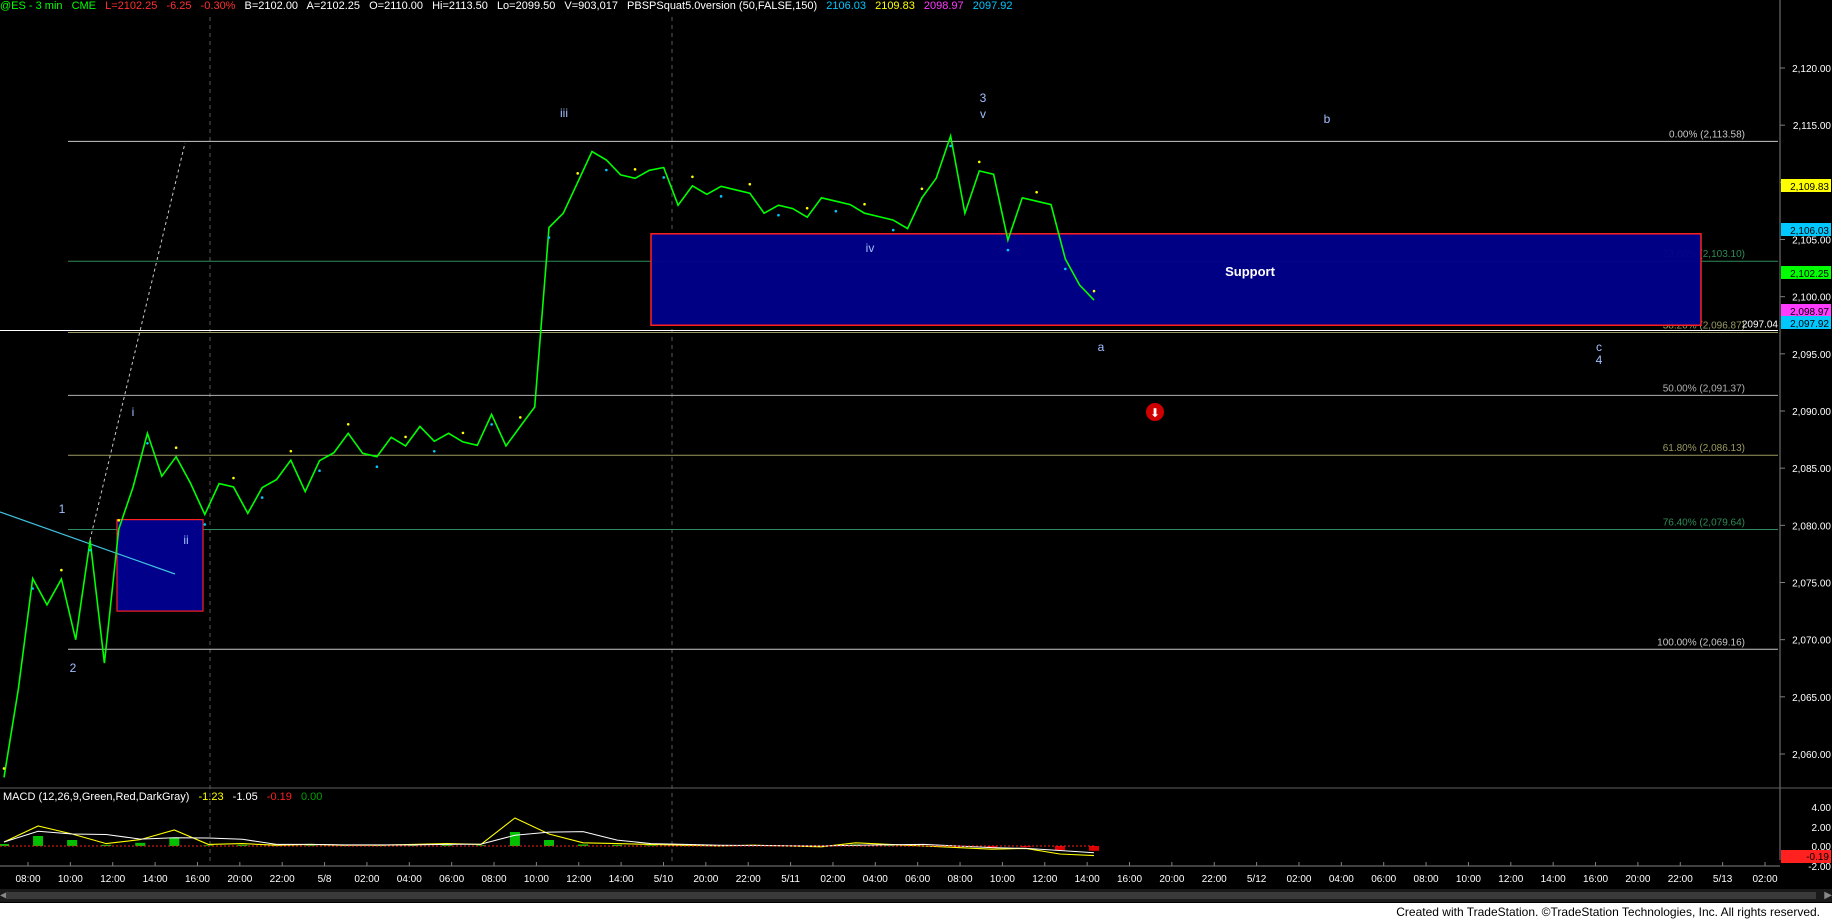 The image size is (1832, 920). I want to click on price-tick-label: 2,080.00, so click(1811, 526).